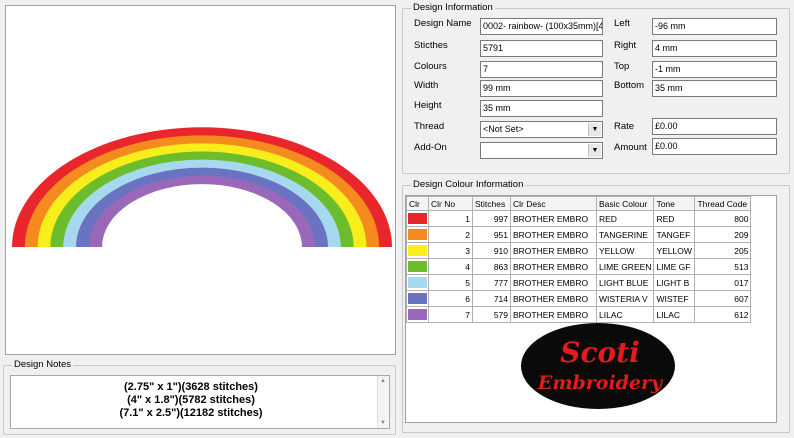  I want to click on colours-field: 7, so click(541, 69).